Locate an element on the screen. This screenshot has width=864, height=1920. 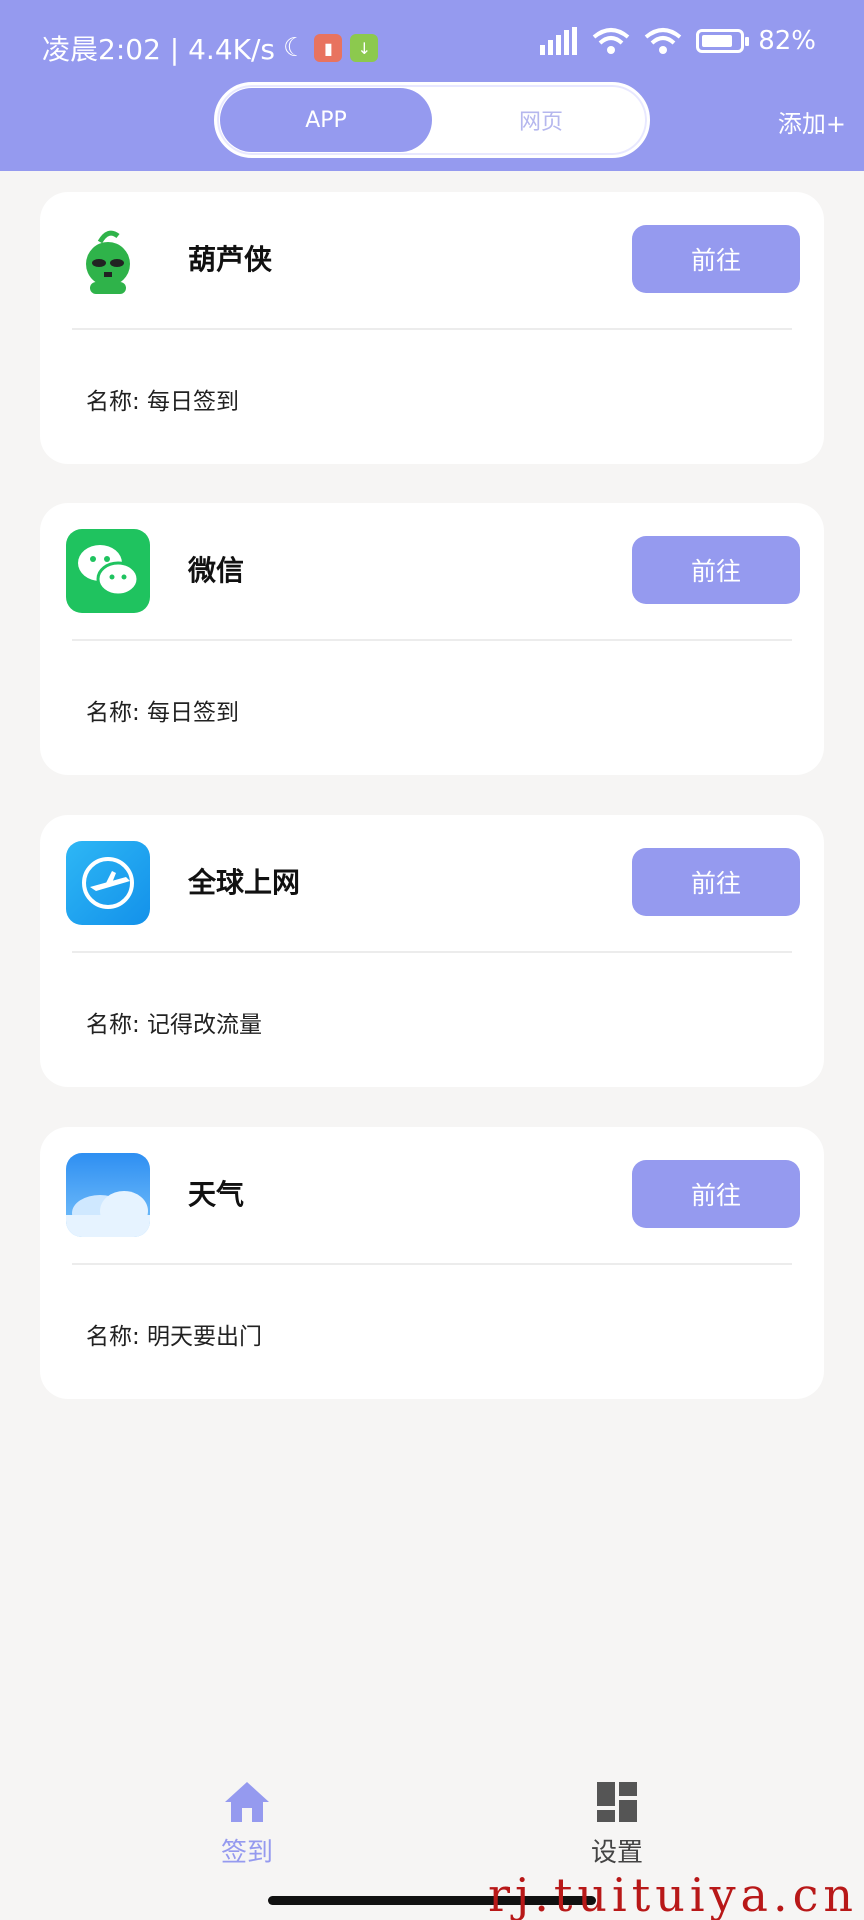
app-name: 天气 is located at coordinates (216, 1194).